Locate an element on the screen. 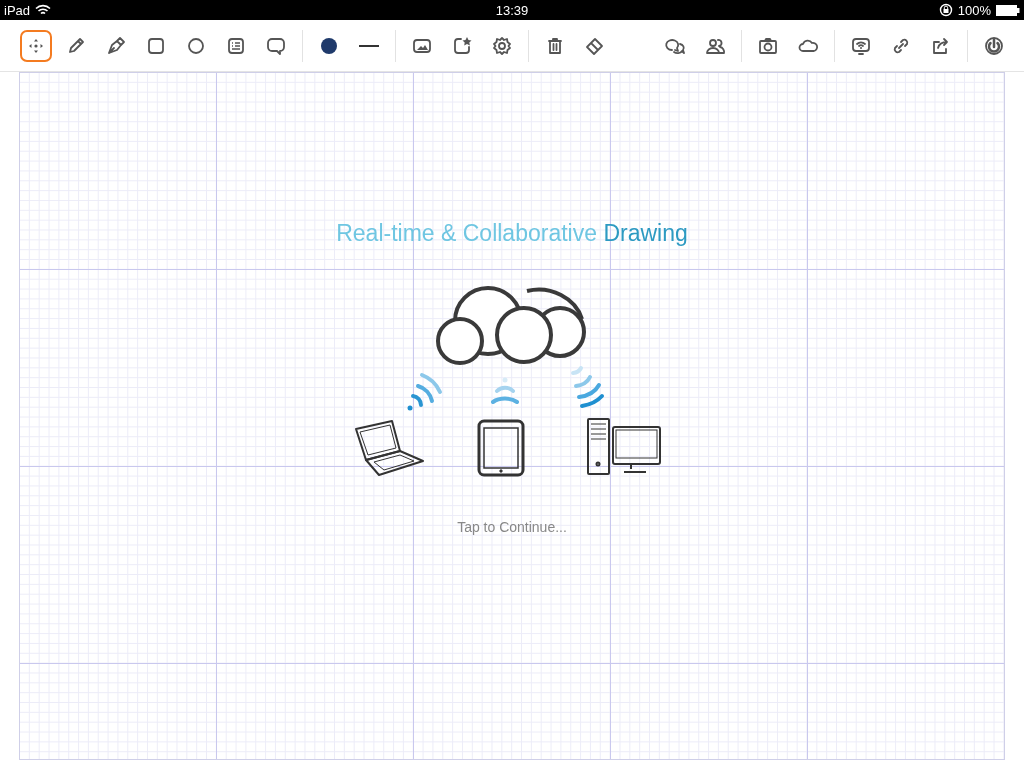 The image size is (1024, 768). laptop-icon is located at coordinates (389, 448).